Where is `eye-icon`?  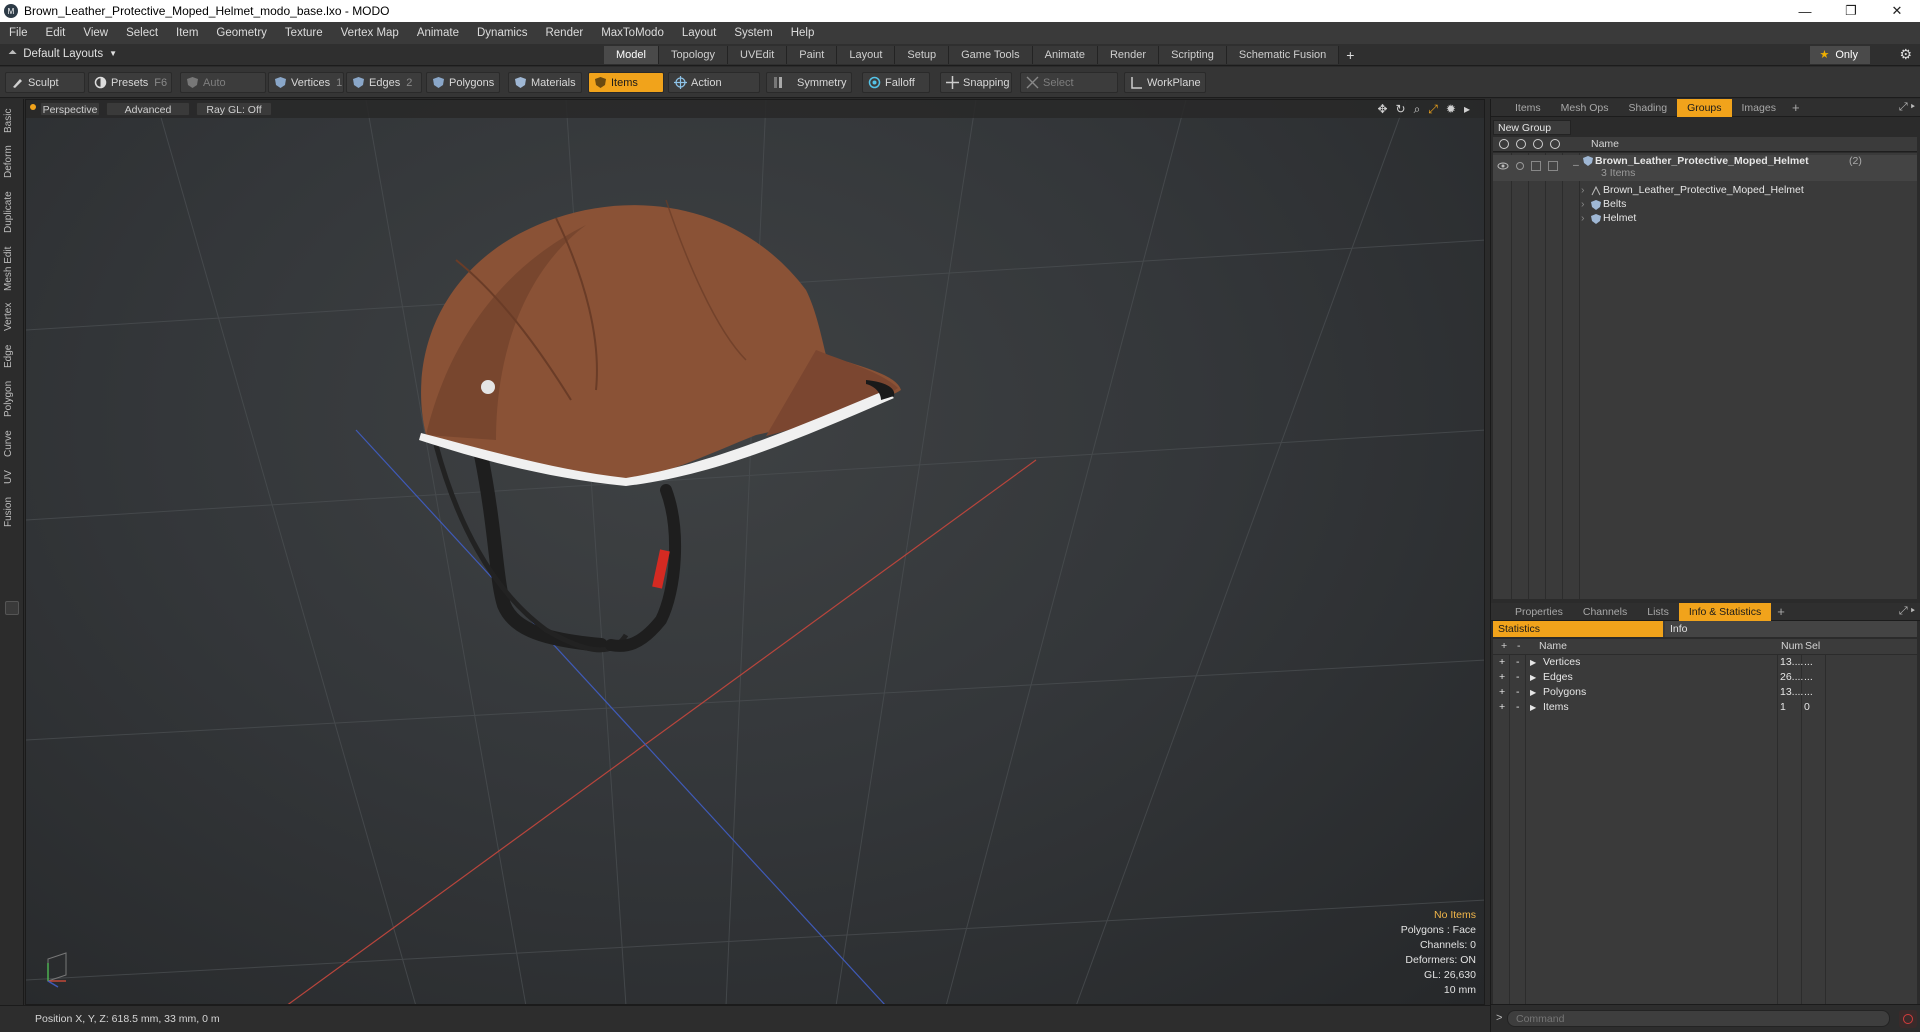 eye-icon is located at coordinates (1503, 166).